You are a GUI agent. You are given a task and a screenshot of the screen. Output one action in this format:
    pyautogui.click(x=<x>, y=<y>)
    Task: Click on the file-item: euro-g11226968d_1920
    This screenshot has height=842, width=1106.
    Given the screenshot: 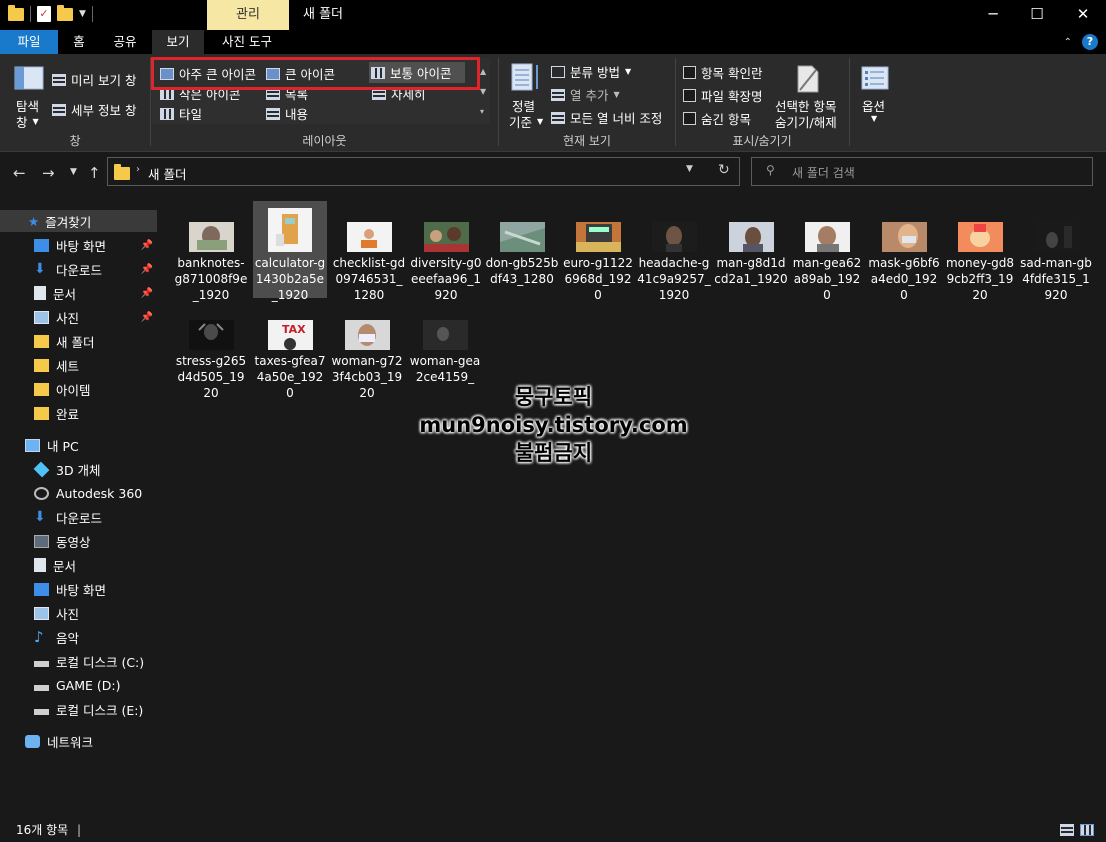 What is the action you would take?
    pyautogui.click(x=598, y=251)
    